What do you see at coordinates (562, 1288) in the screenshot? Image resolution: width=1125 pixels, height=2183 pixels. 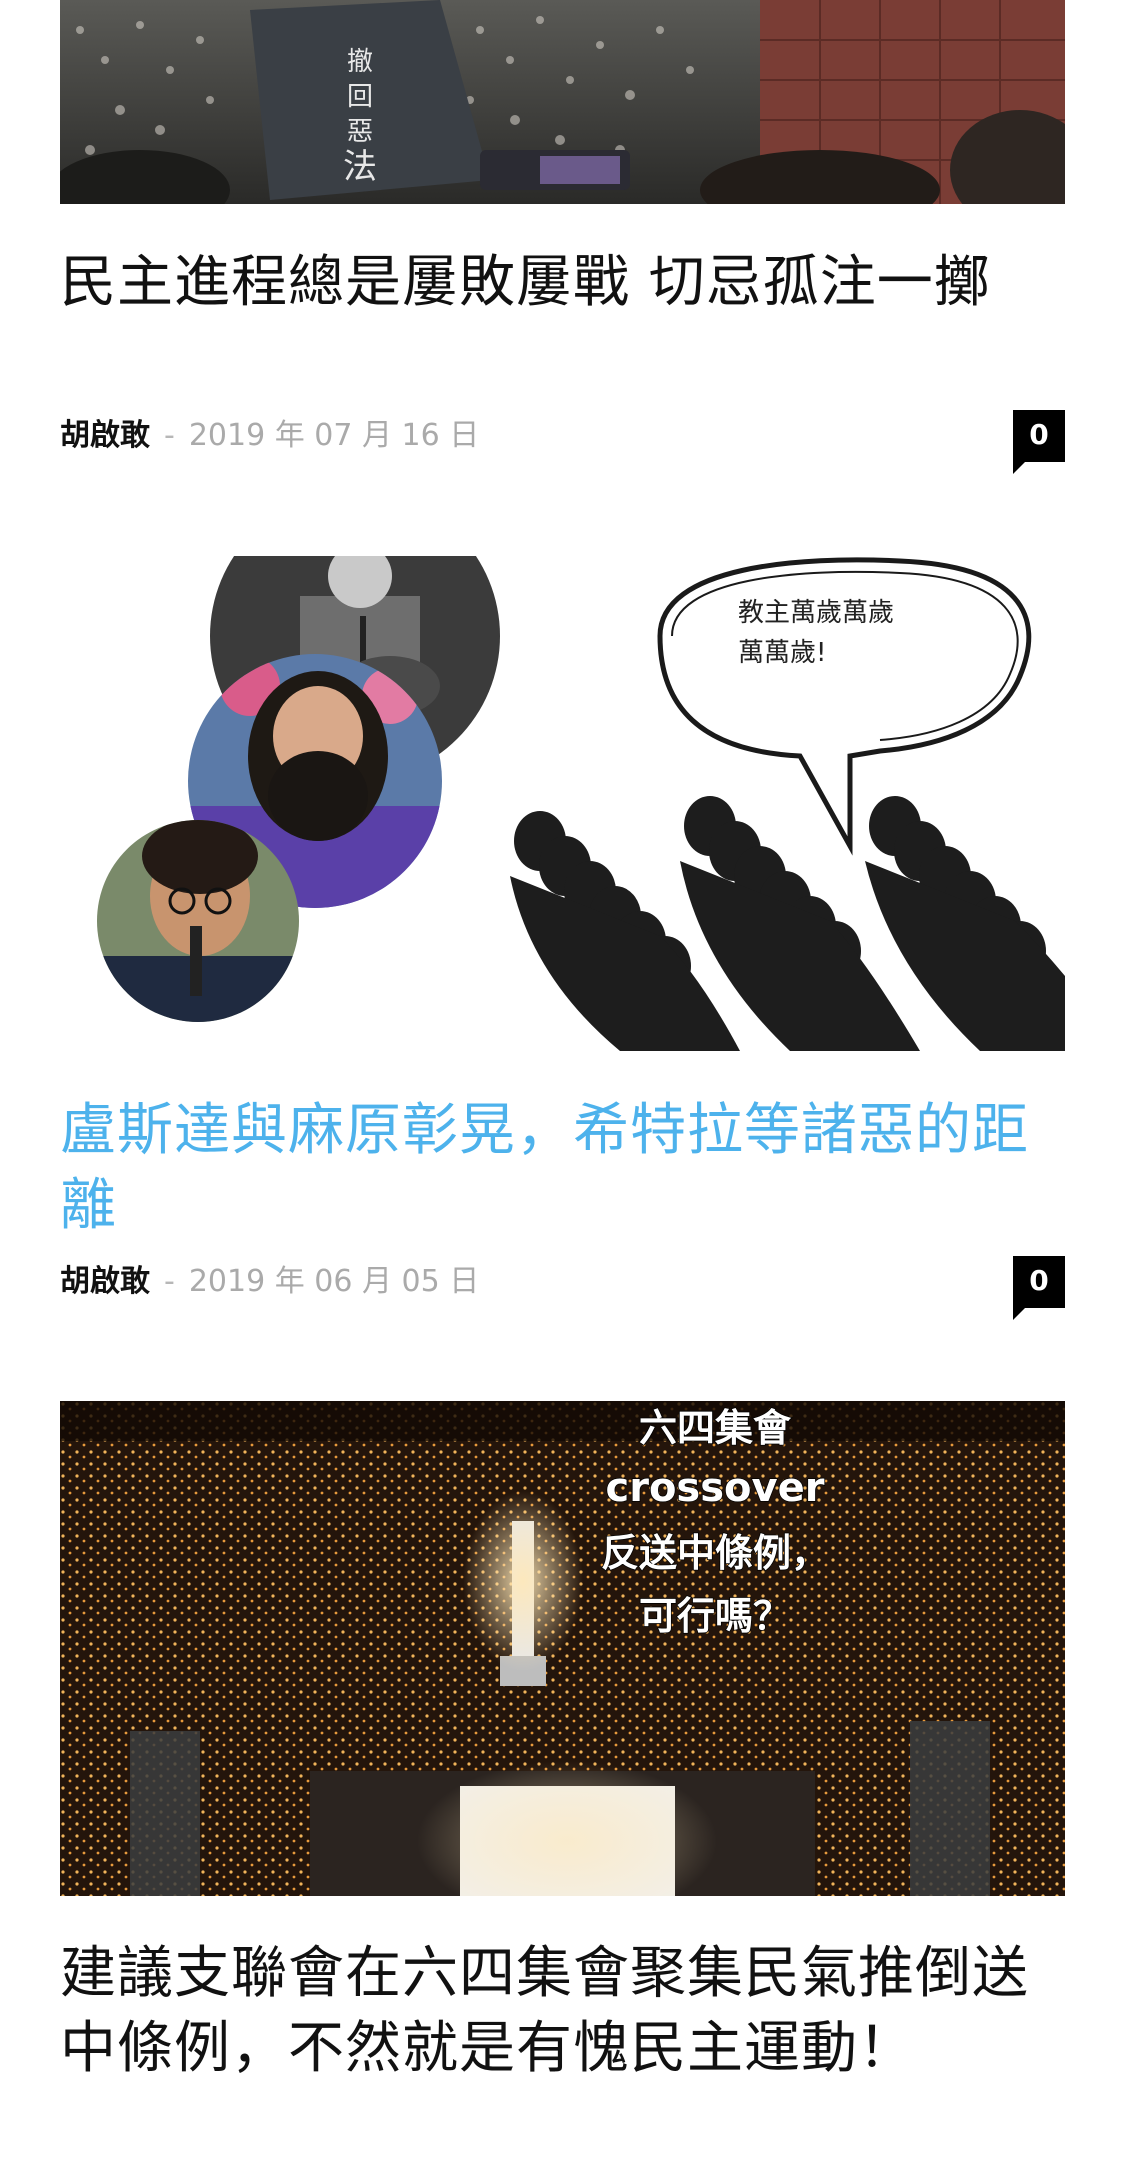 I see `article-meta: 胡啟敢 -2019 年 06 月 05 日 0` at bounding box center [562, 1288].